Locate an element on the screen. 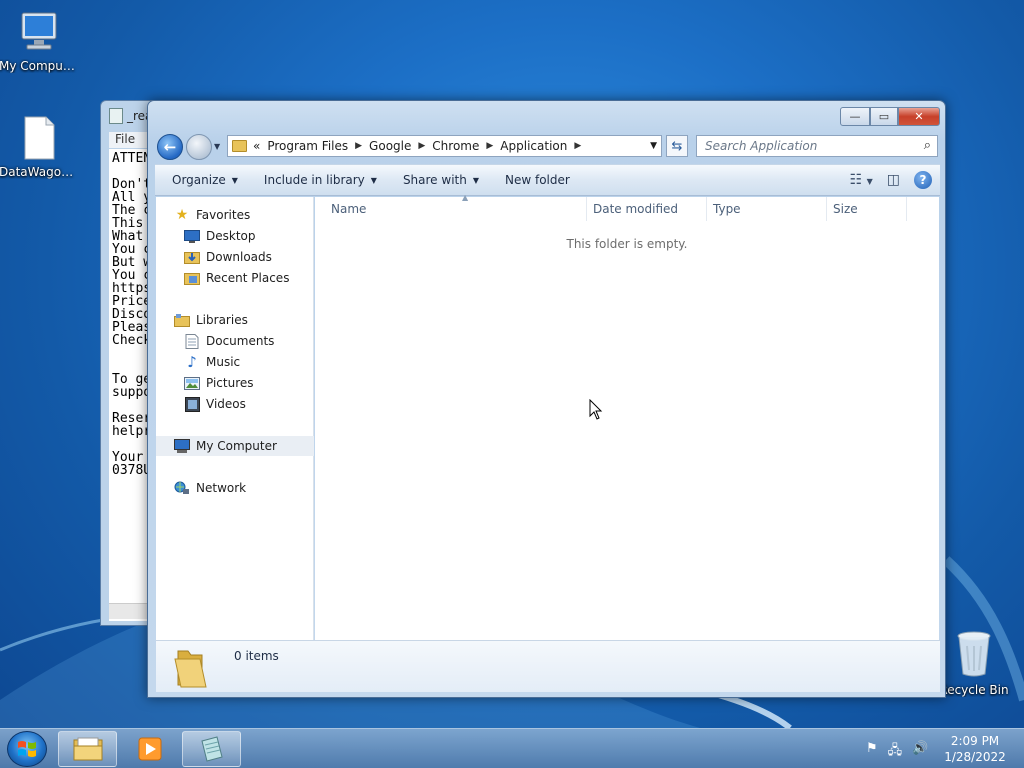  nav-label: Network is located at coordinates (221, 488).